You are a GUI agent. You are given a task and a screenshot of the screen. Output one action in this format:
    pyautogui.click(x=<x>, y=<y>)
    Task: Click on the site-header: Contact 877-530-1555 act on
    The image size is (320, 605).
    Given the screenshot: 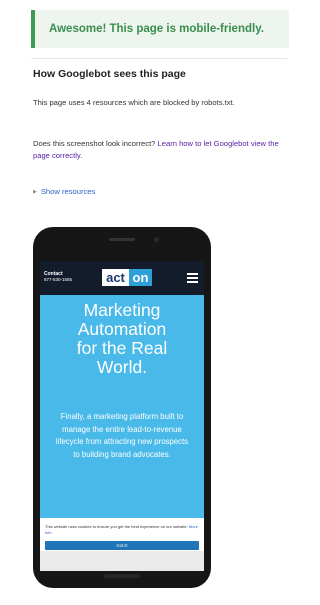 What is the action you would take?
    pyautogui.click(x=122, y=278)
    